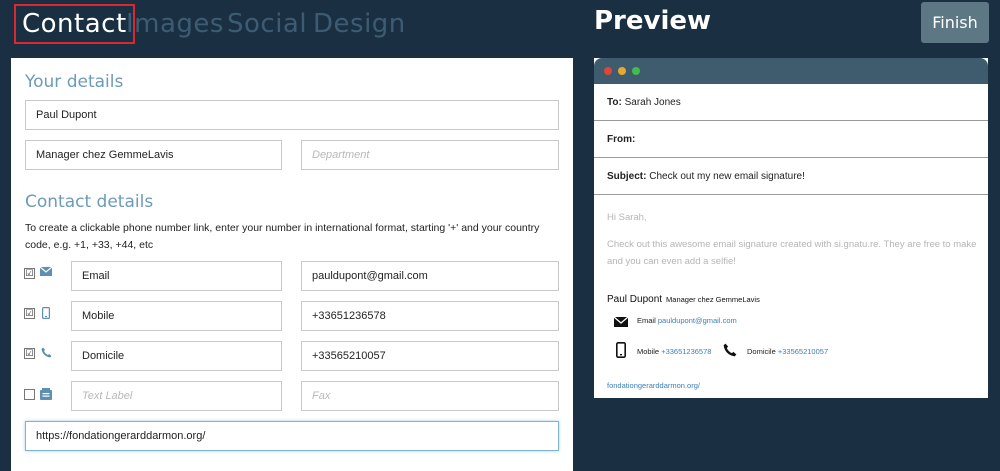 The height and width of the screenshot is (471, 1000). What do you see at coordinates (727, 176) in the screenshot?
I see `subject-value: Check out my new email signature!` at bounding box center [727, 176].